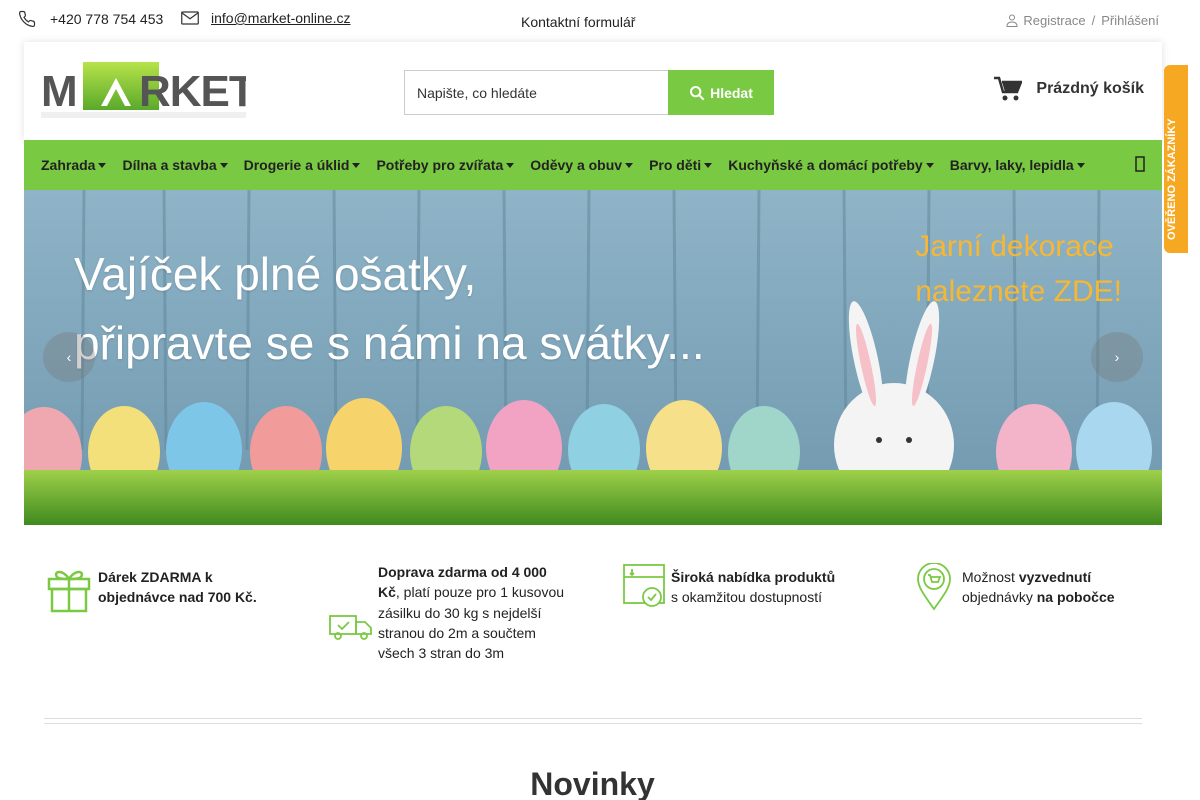 This screenshot has width=1200, height=800. What do you see at coordinates (1172, 179) in the screenshot?
I see `verified-badge-text: OVĚŘENO ZÁKAZNÍKY` at bounding box center [1172, 179].